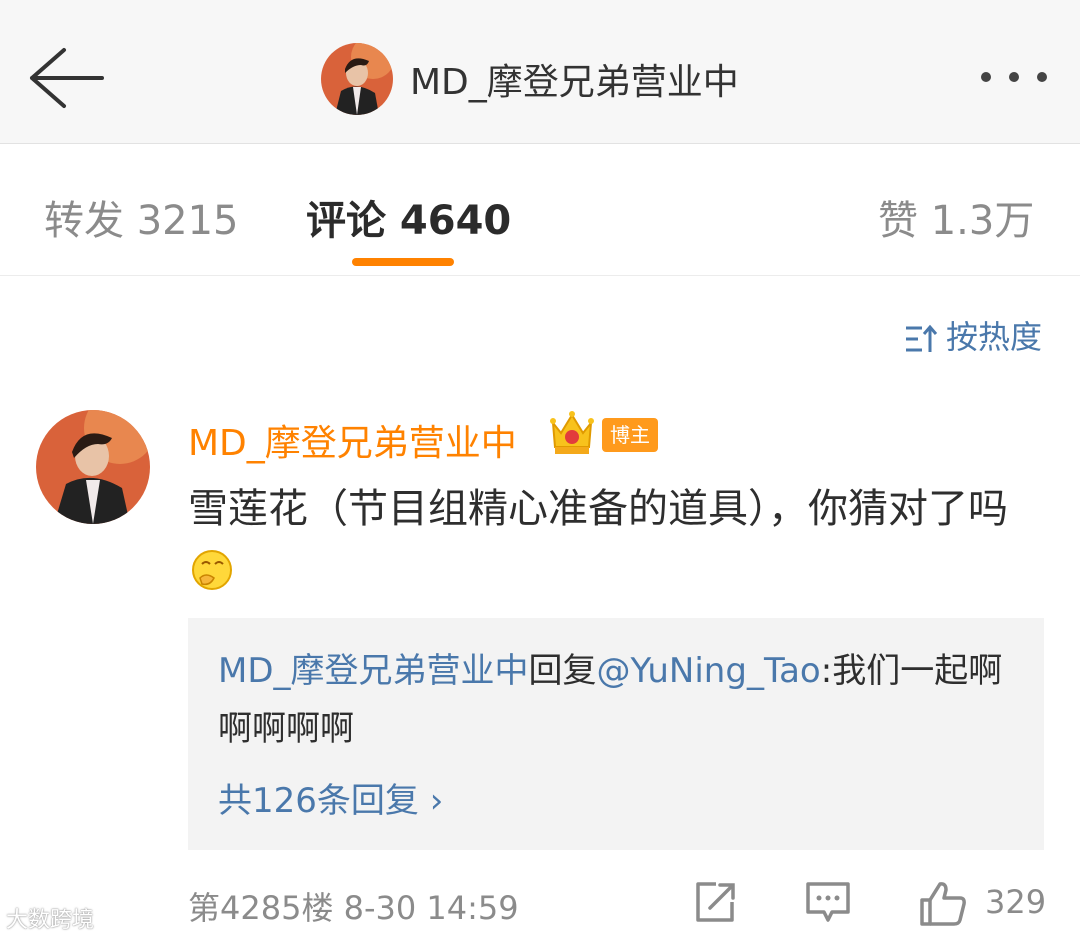 This screenshot has width=1080, height=938. I want to click on like-button, so click(943, 906).